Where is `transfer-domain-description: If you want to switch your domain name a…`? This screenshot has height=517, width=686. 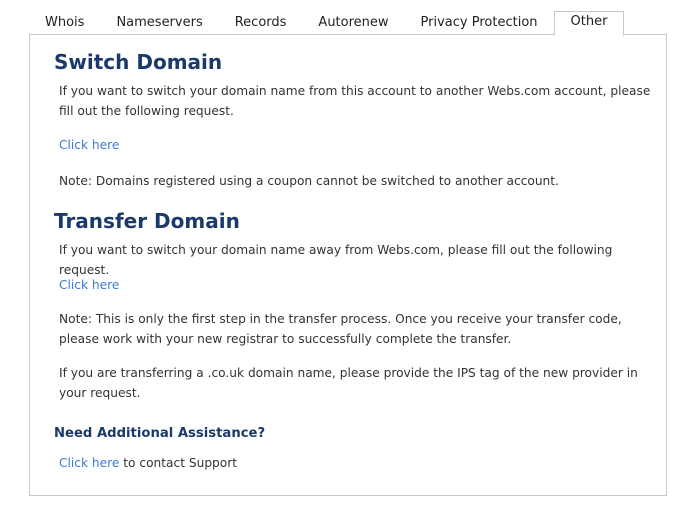
transfer-domain-description: If you want to switch your domain name a… is located at coordinates (336, 260).